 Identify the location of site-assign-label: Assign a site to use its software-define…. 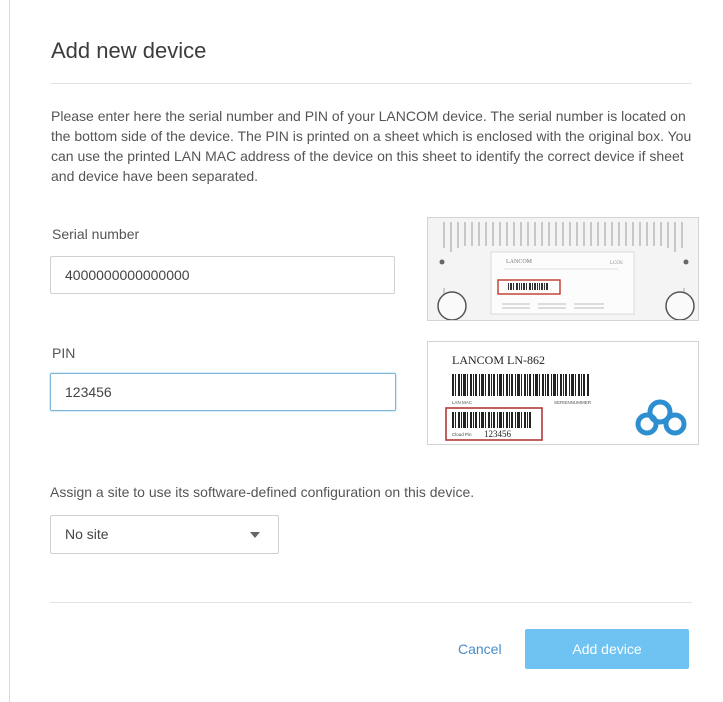
(262, 492).